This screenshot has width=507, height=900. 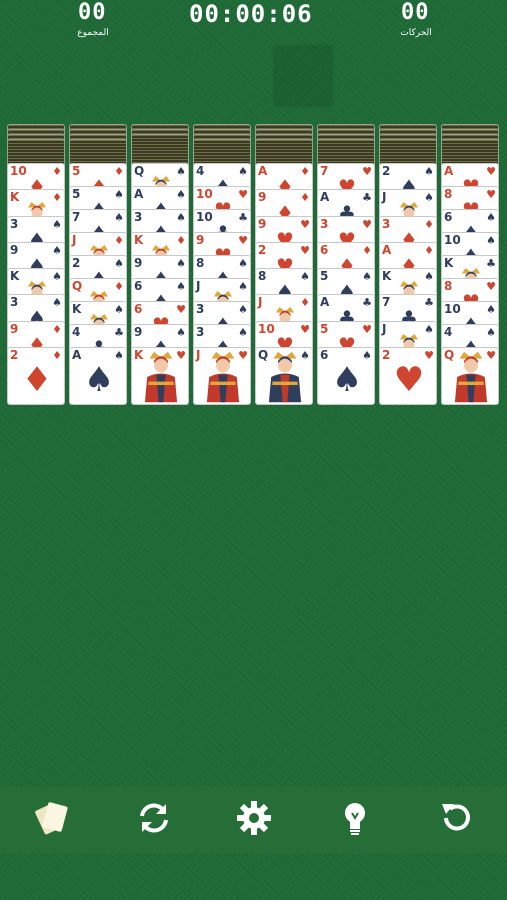 I want to click on cards-deck-icon, so click(x=53, y=818).